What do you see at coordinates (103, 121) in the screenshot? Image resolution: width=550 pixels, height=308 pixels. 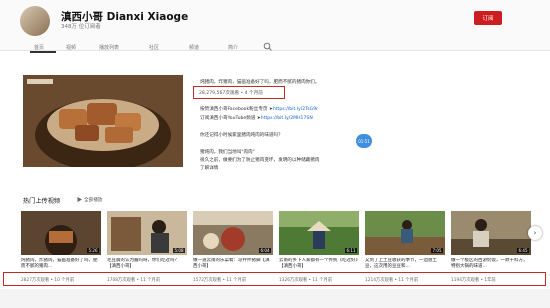 I see `featured-video-thumbnail` at bounding box center [103, 121].